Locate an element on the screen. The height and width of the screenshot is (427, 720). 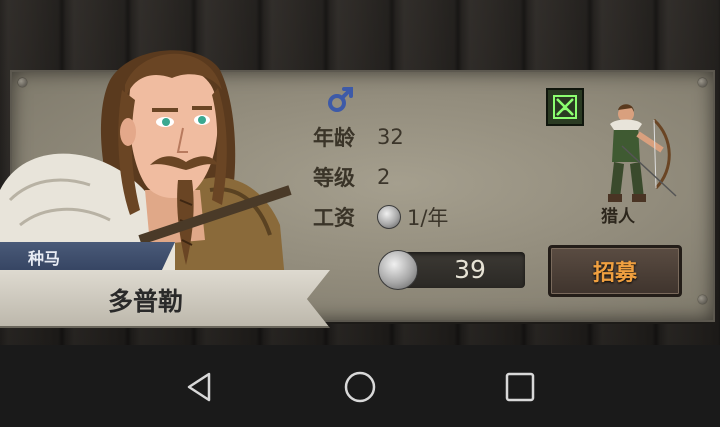
class-icon is located at coordinates (565, 107).